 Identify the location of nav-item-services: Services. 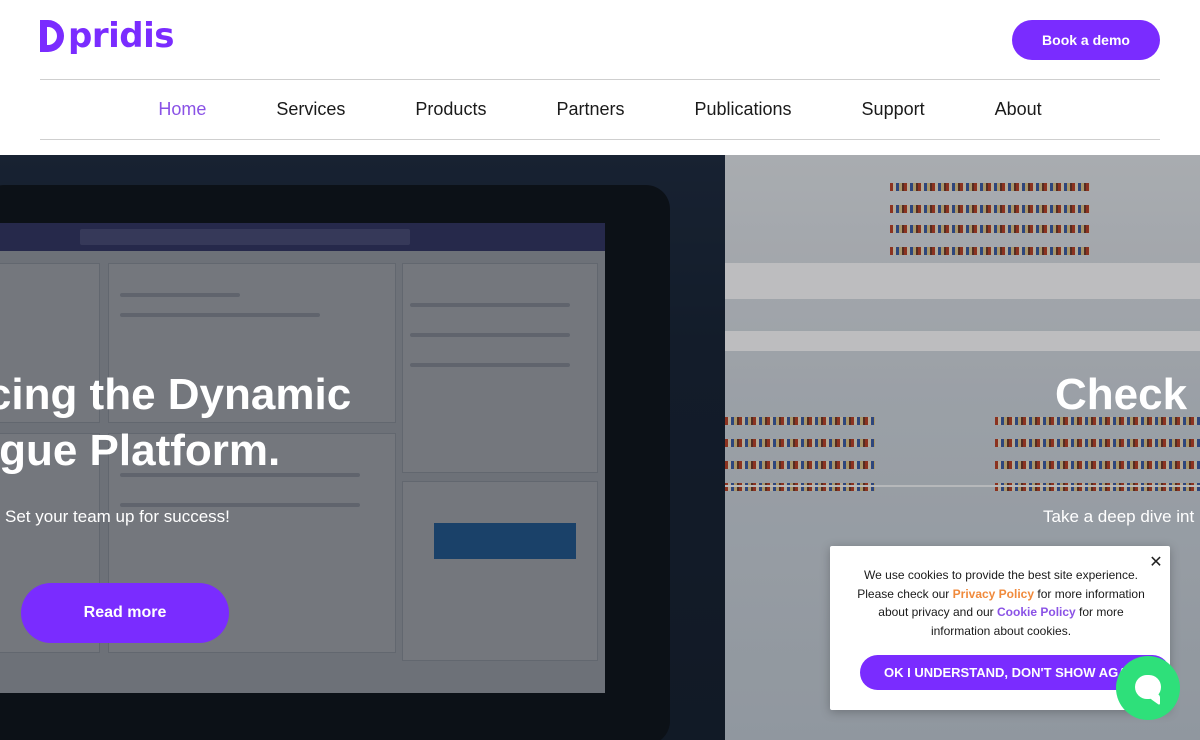
(310, 109).